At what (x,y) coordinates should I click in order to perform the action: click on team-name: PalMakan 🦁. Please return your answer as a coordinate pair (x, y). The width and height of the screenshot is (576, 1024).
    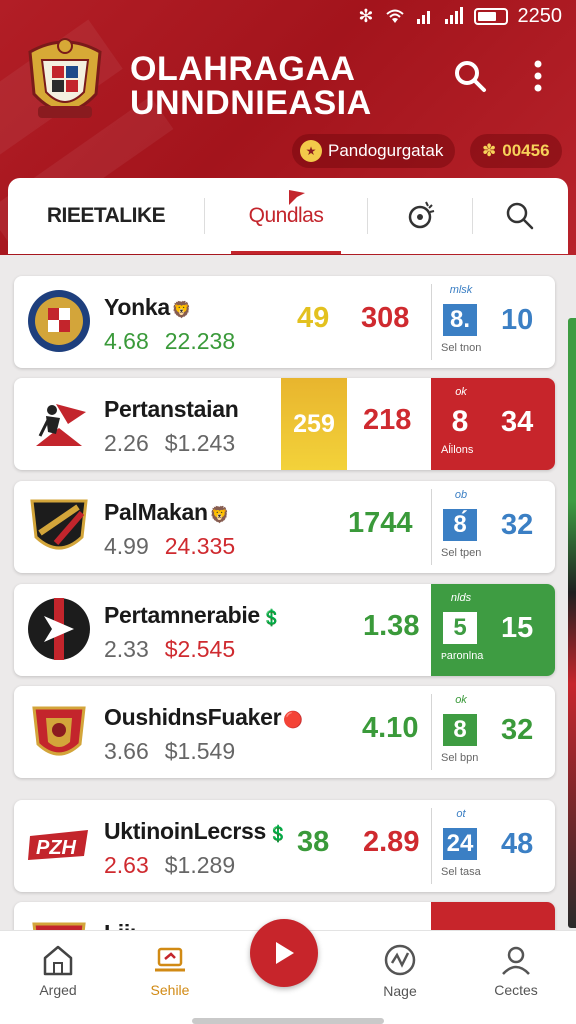
    Looking at the image, I should click on (167, 512).